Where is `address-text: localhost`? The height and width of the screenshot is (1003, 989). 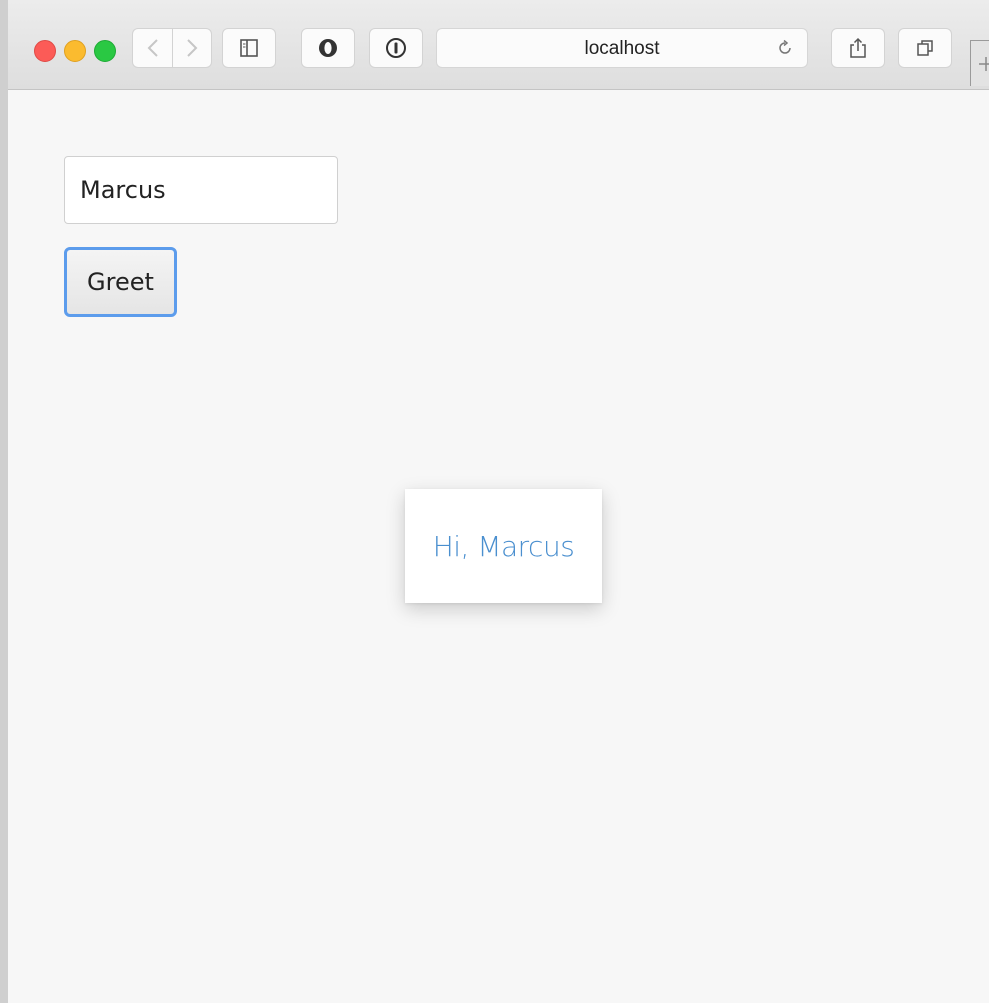
address-text: localhost is located at coordinates (622, 48).